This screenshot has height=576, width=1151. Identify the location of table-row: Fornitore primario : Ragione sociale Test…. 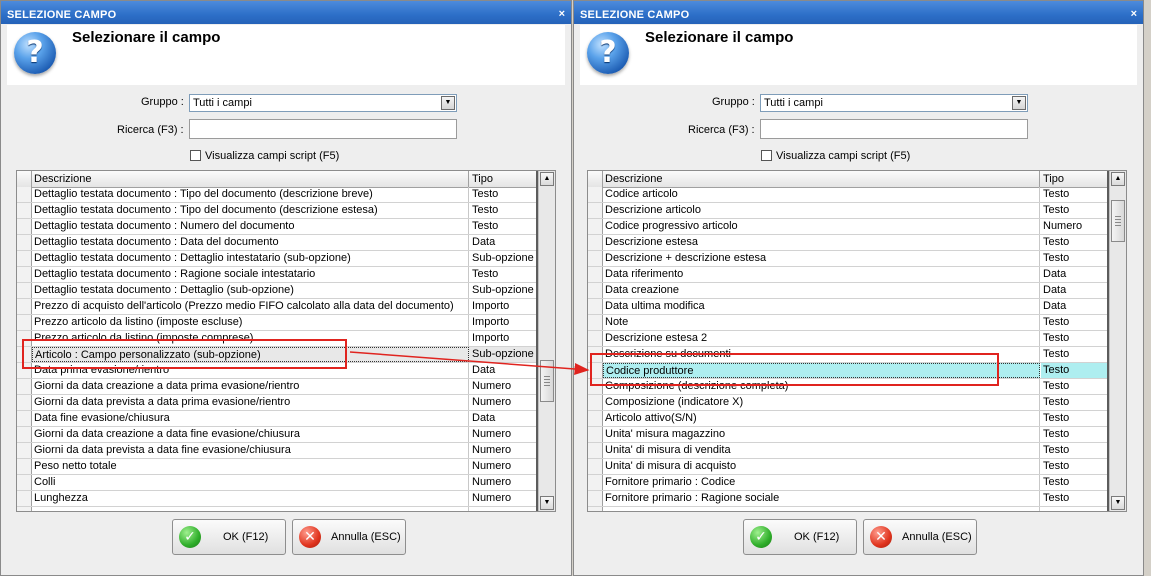
(849, 498).